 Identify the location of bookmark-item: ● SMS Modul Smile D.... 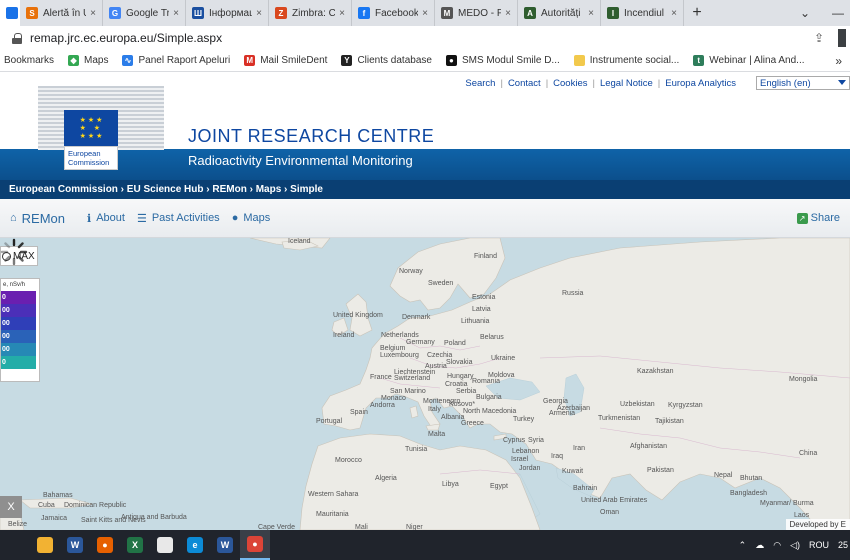
(502, 60).